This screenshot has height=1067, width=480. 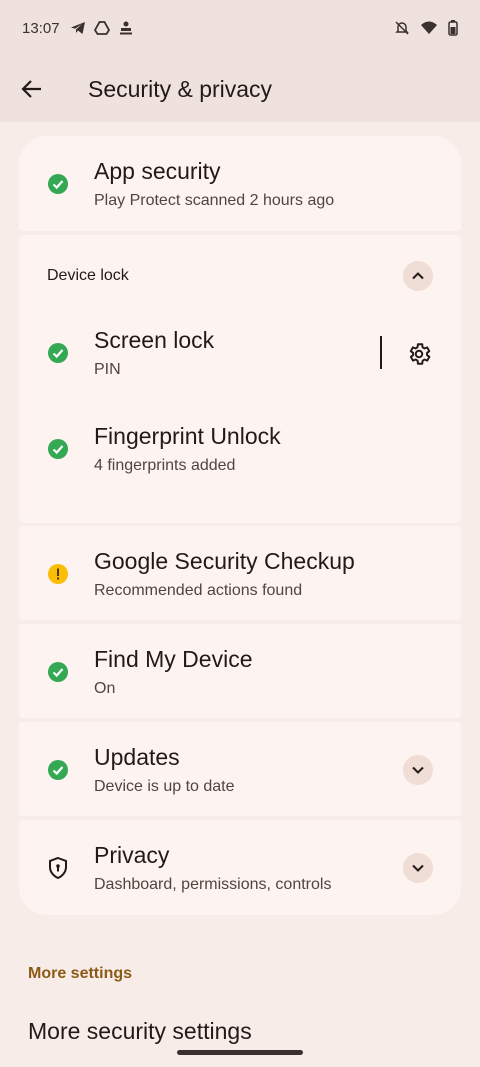 I want to click on updates-item: Updates Device is up to date, so click(x=240, y=769).